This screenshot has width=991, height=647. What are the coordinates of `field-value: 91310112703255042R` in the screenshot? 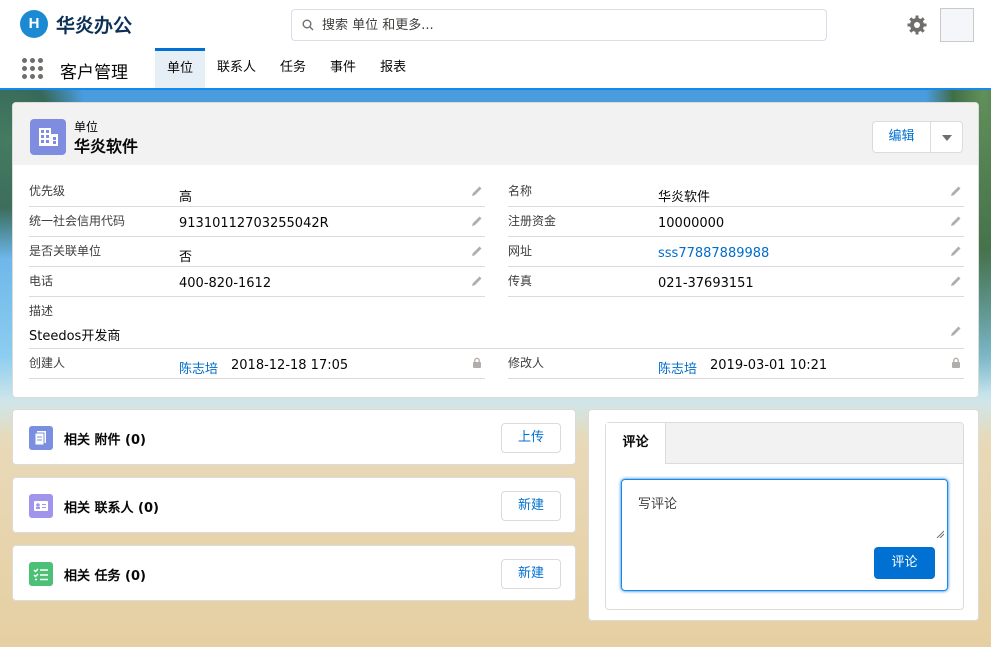 It's located at (254, 223).